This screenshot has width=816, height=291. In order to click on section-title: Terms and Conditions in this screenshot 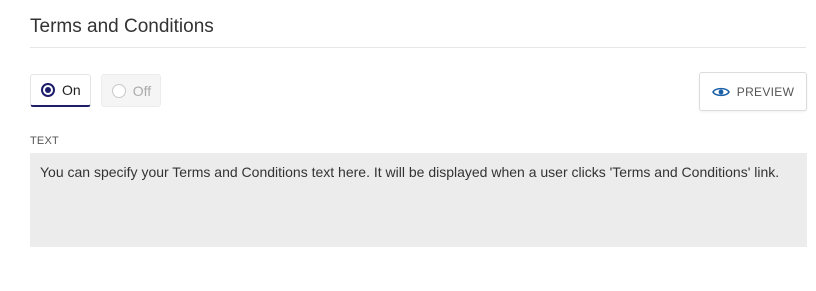, I will do `click(122, 26)`.